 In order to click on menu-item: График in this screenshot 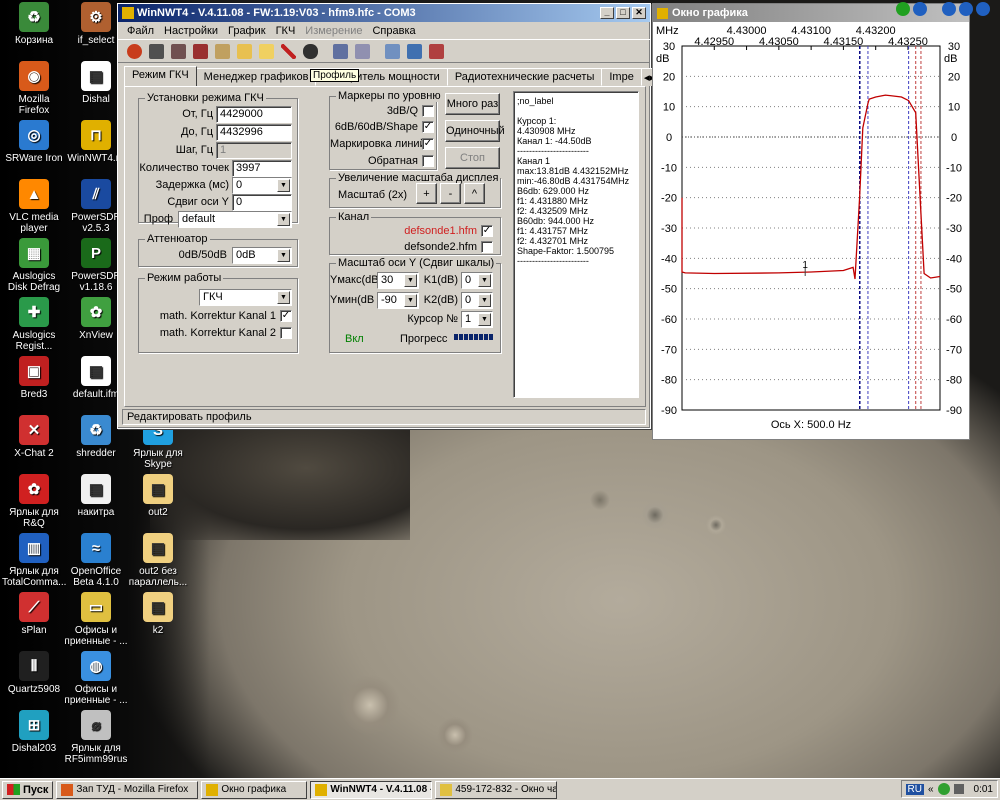, I will do `click(247, 31)`.